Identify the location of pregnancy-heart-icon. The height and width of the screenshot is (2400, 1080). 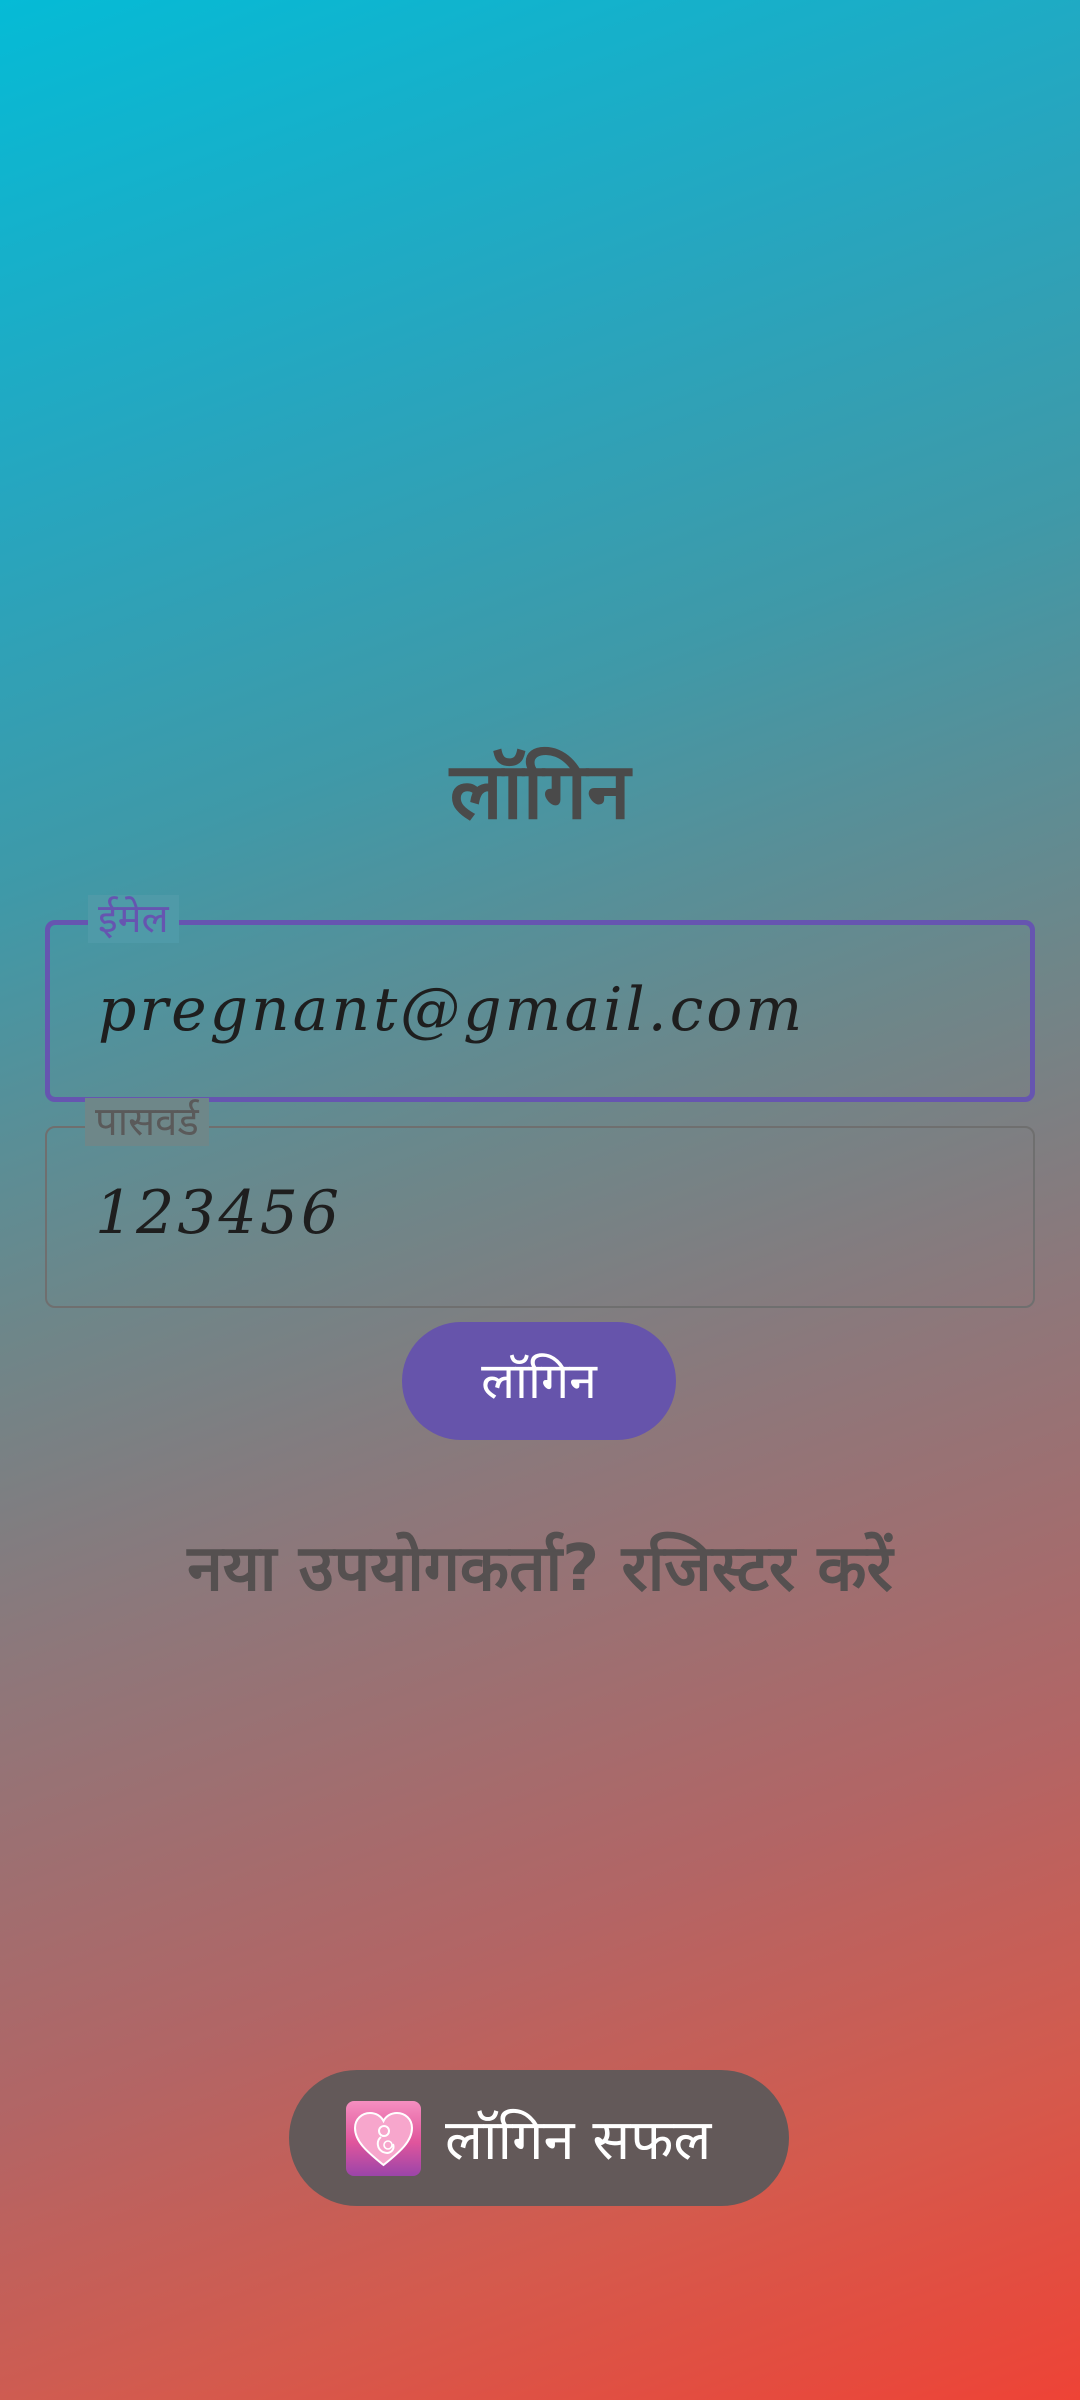
(383, 2138).